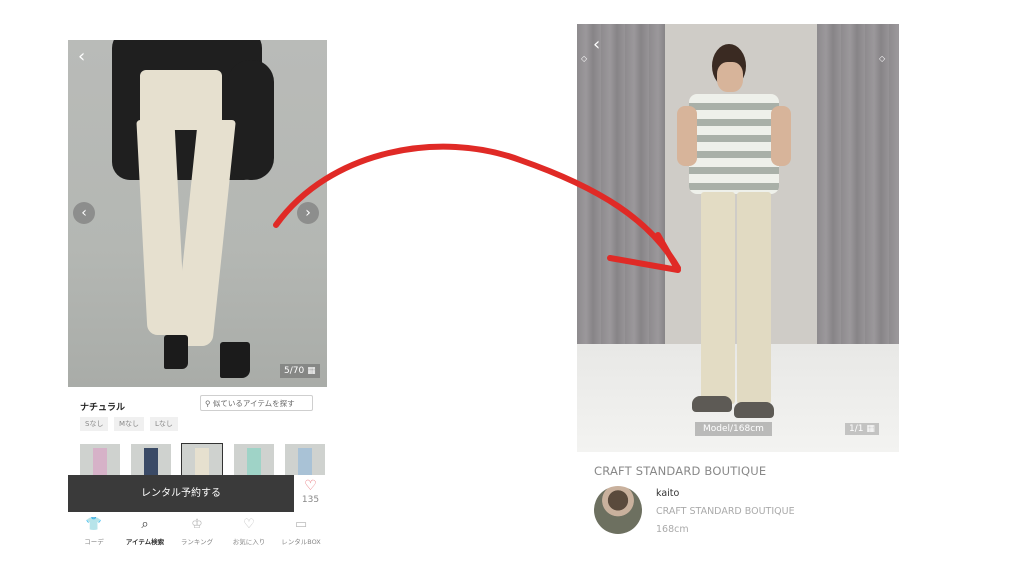 This screenshot has width=1024, height=576. Describe the element at coordinates (84, 213) in the screenshot. I see `prev-photo-button: ‹` at that location.